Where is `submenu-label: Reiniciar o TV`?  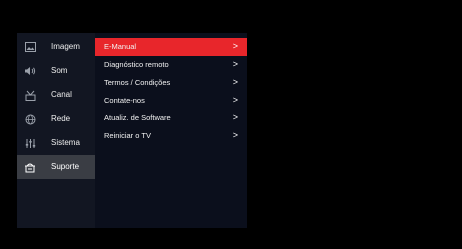 submenu-label: Reiniciar o TV is located at coordinates (127, 135).